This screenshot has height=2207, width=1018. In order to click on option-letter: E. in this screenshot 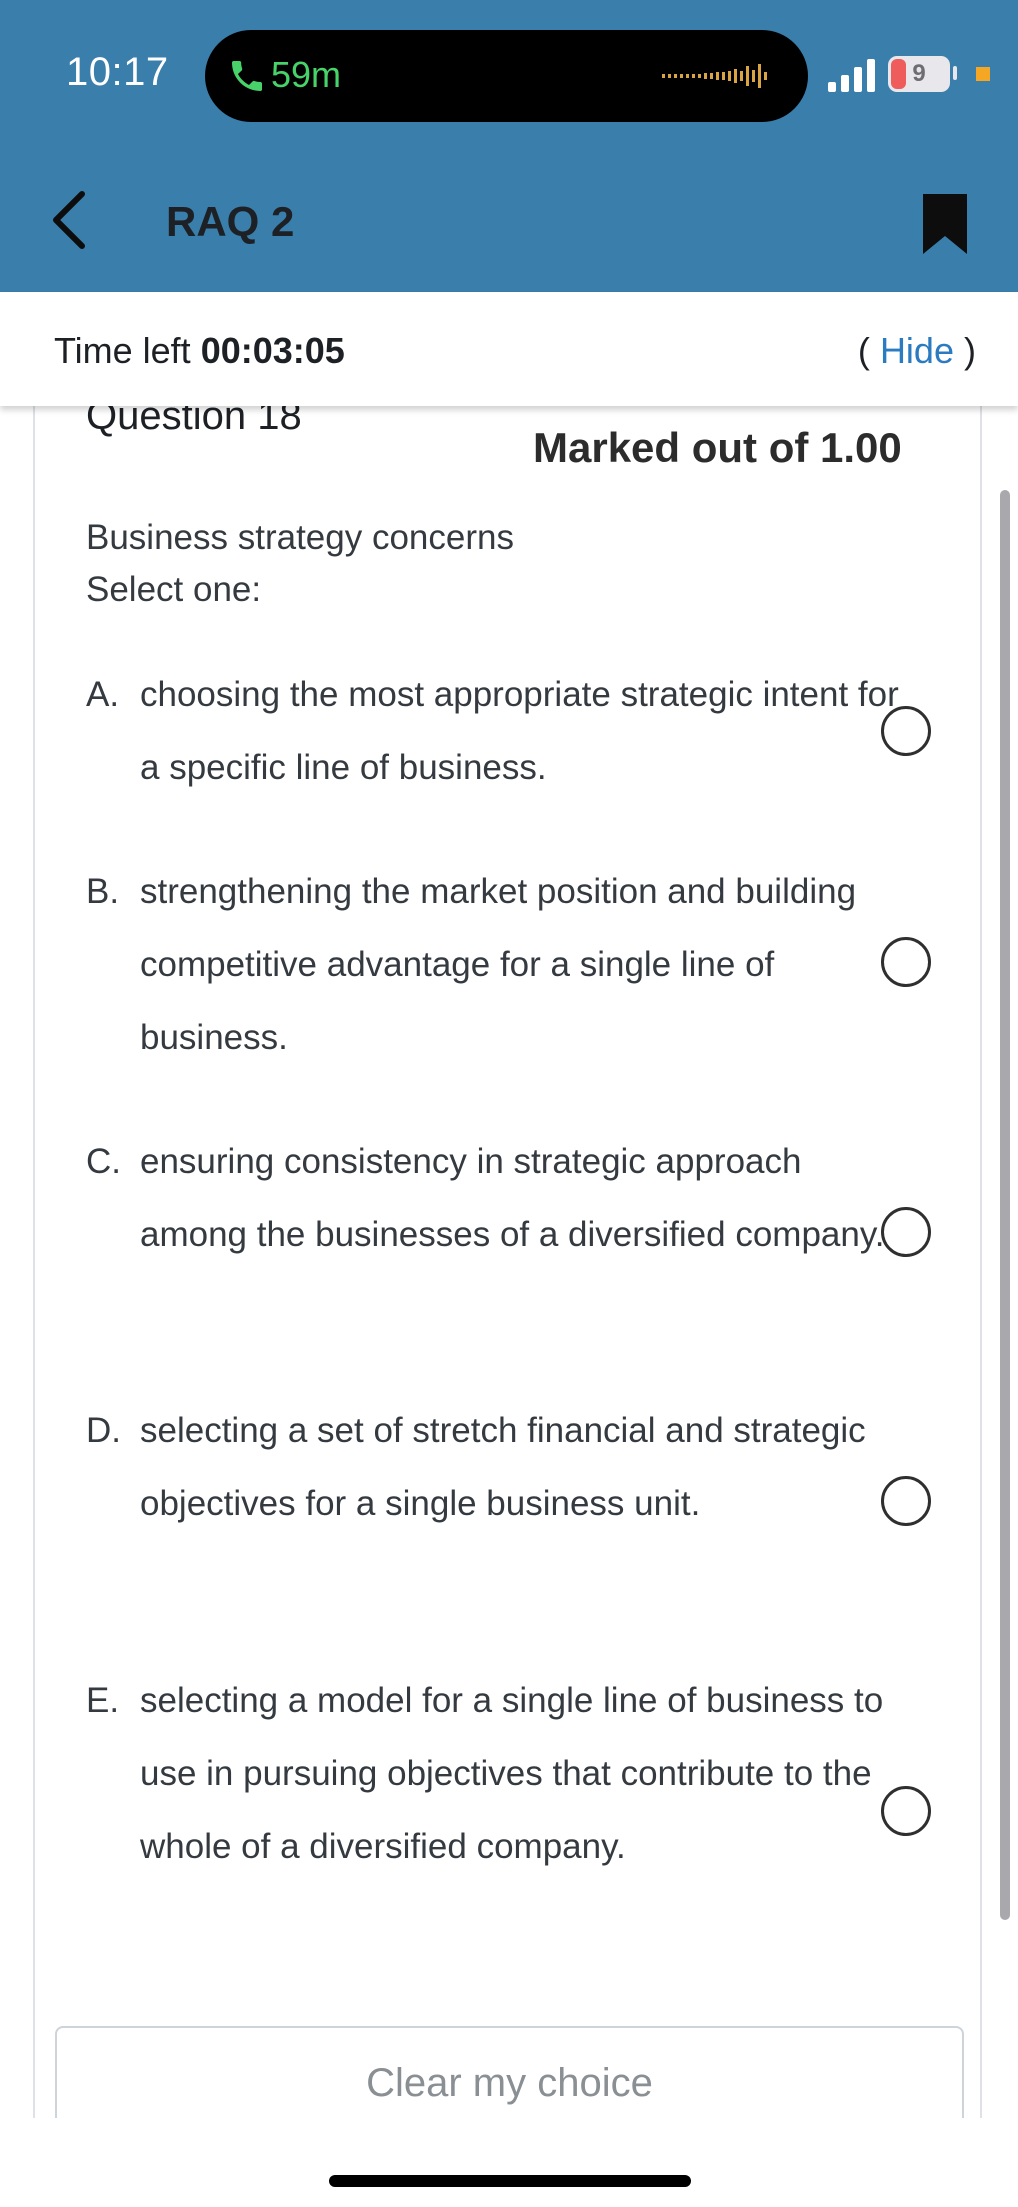, I will do `click(103, 1700)`.